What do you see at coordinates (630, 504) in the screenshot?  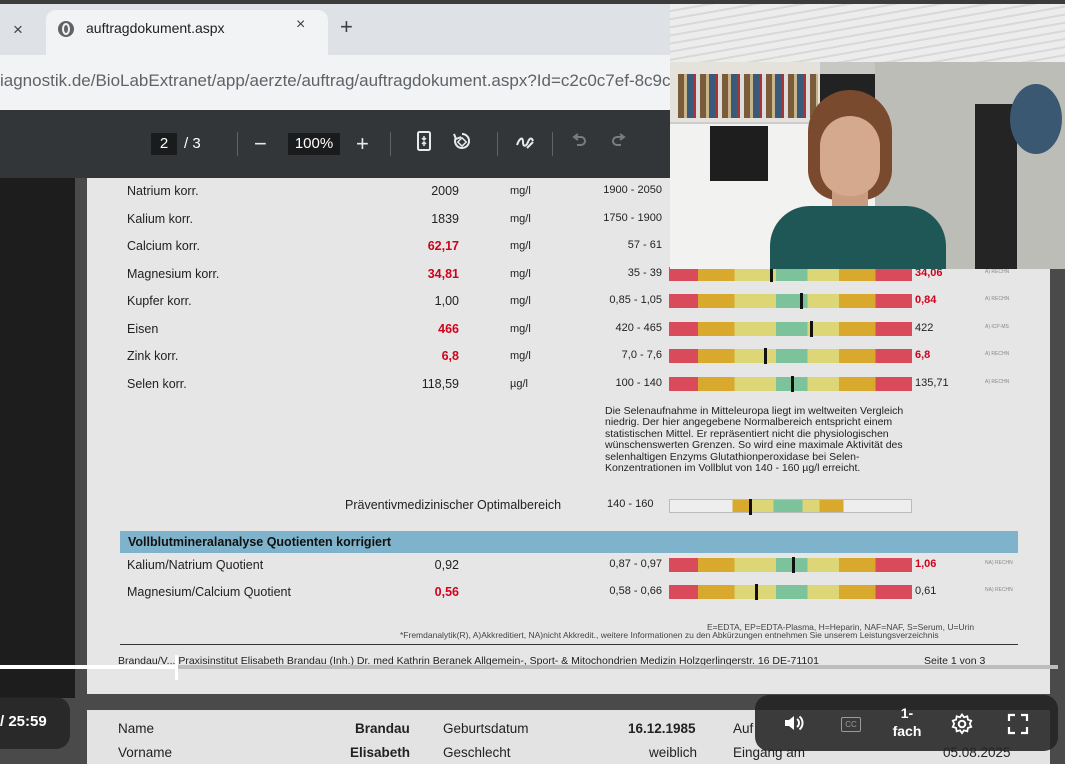 I see `optimal-range-value: 140 - 160` at bounding box center [630, 504].